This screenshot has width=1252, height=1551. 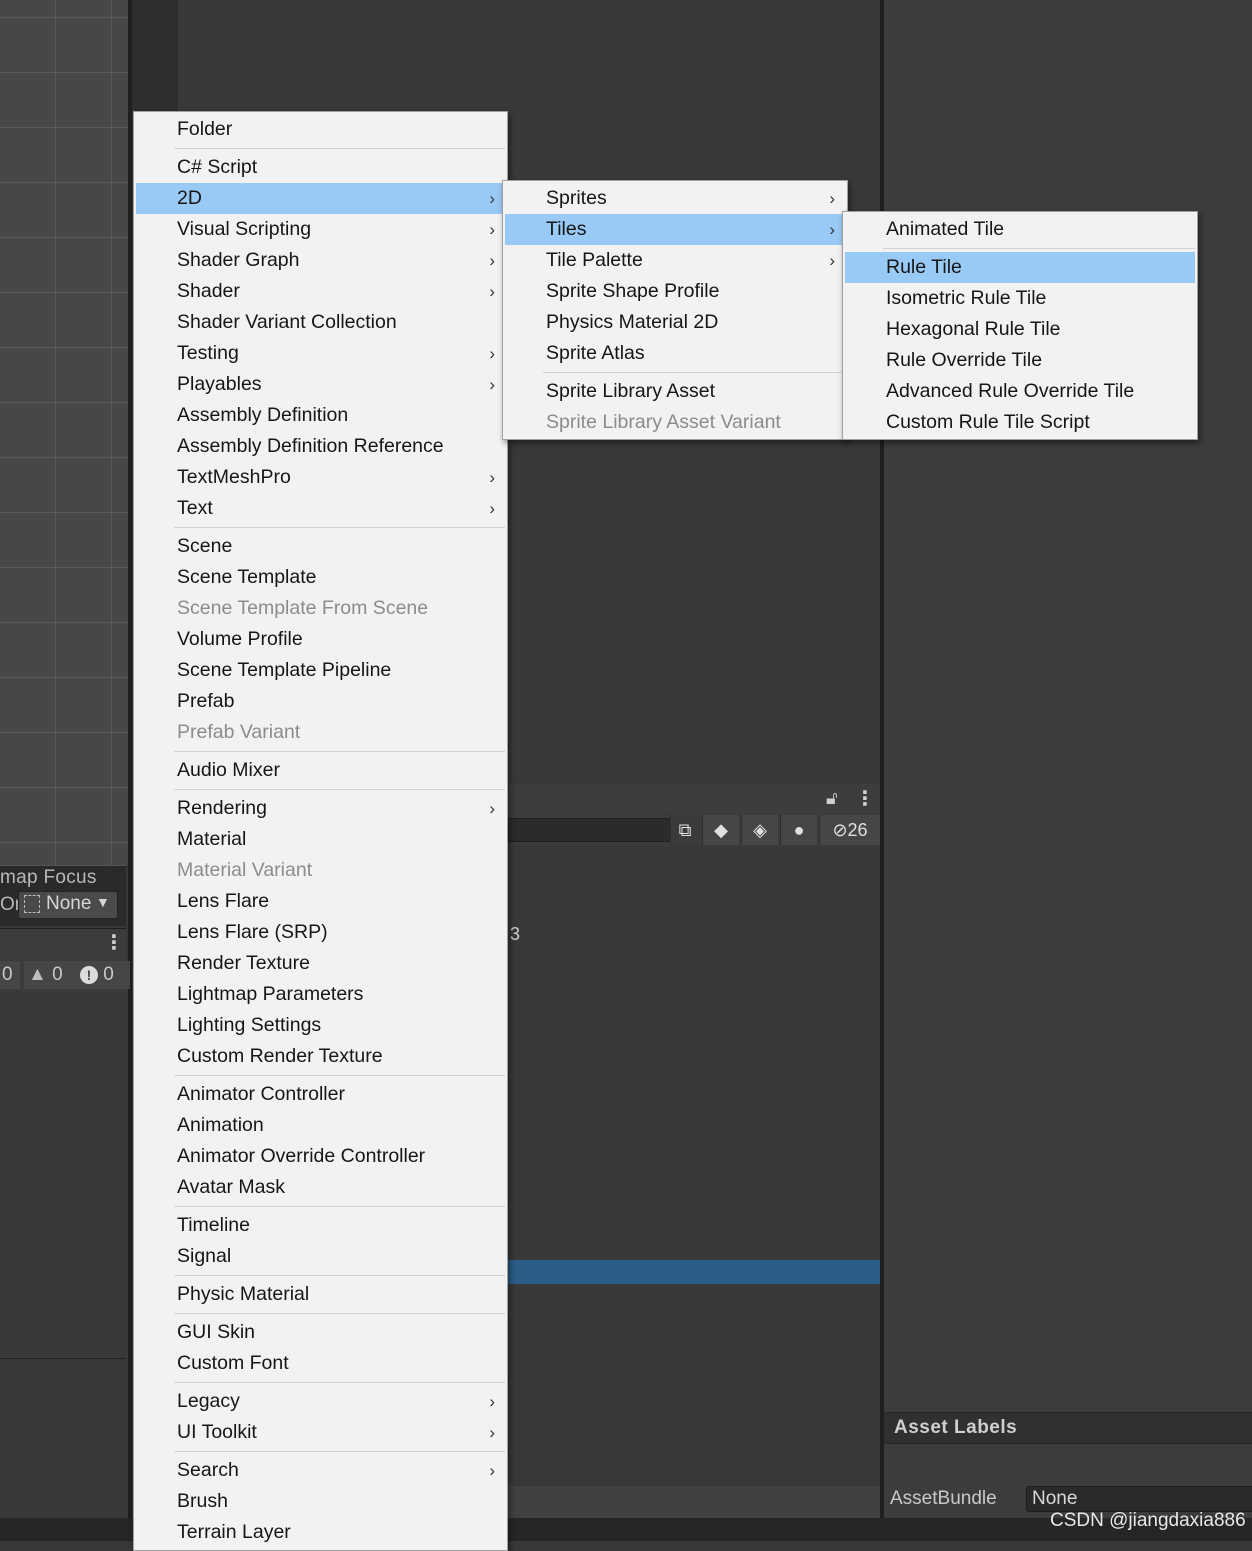 I want to click on menu-item-sprite-shape-profile: Sprite Shape Profile, so click(x=675, y=291).